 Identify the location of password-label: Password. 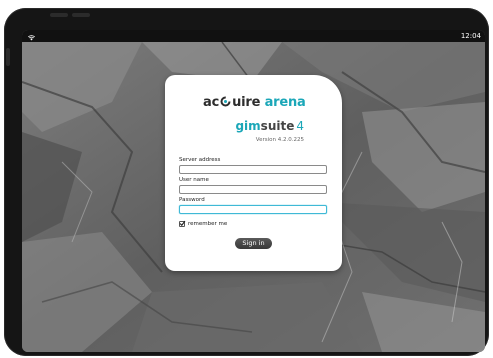
(192, 200).